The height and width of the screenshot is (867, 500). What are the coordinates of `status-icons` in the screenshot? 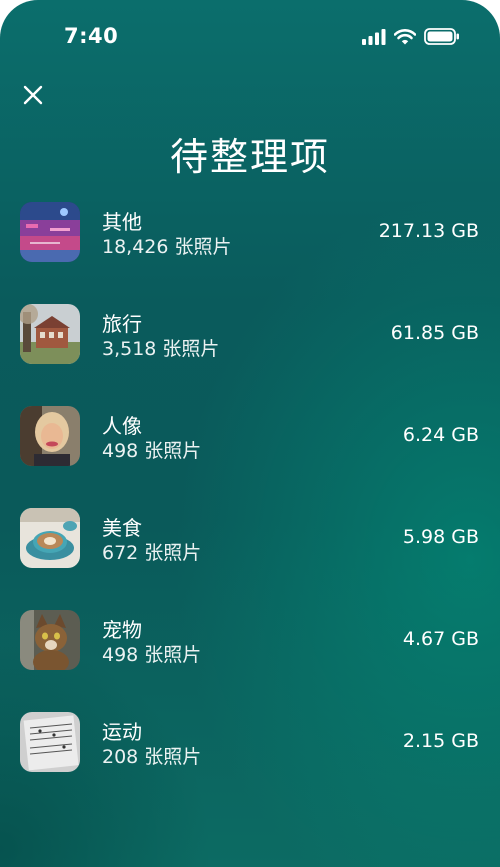 It's located at (411, 38).